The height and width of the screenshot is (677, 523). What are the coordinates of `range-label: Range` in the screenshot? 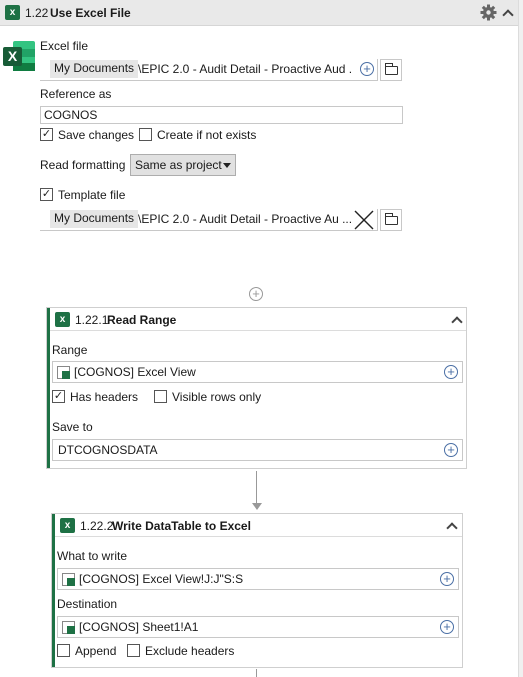 It's located at (70, 350).